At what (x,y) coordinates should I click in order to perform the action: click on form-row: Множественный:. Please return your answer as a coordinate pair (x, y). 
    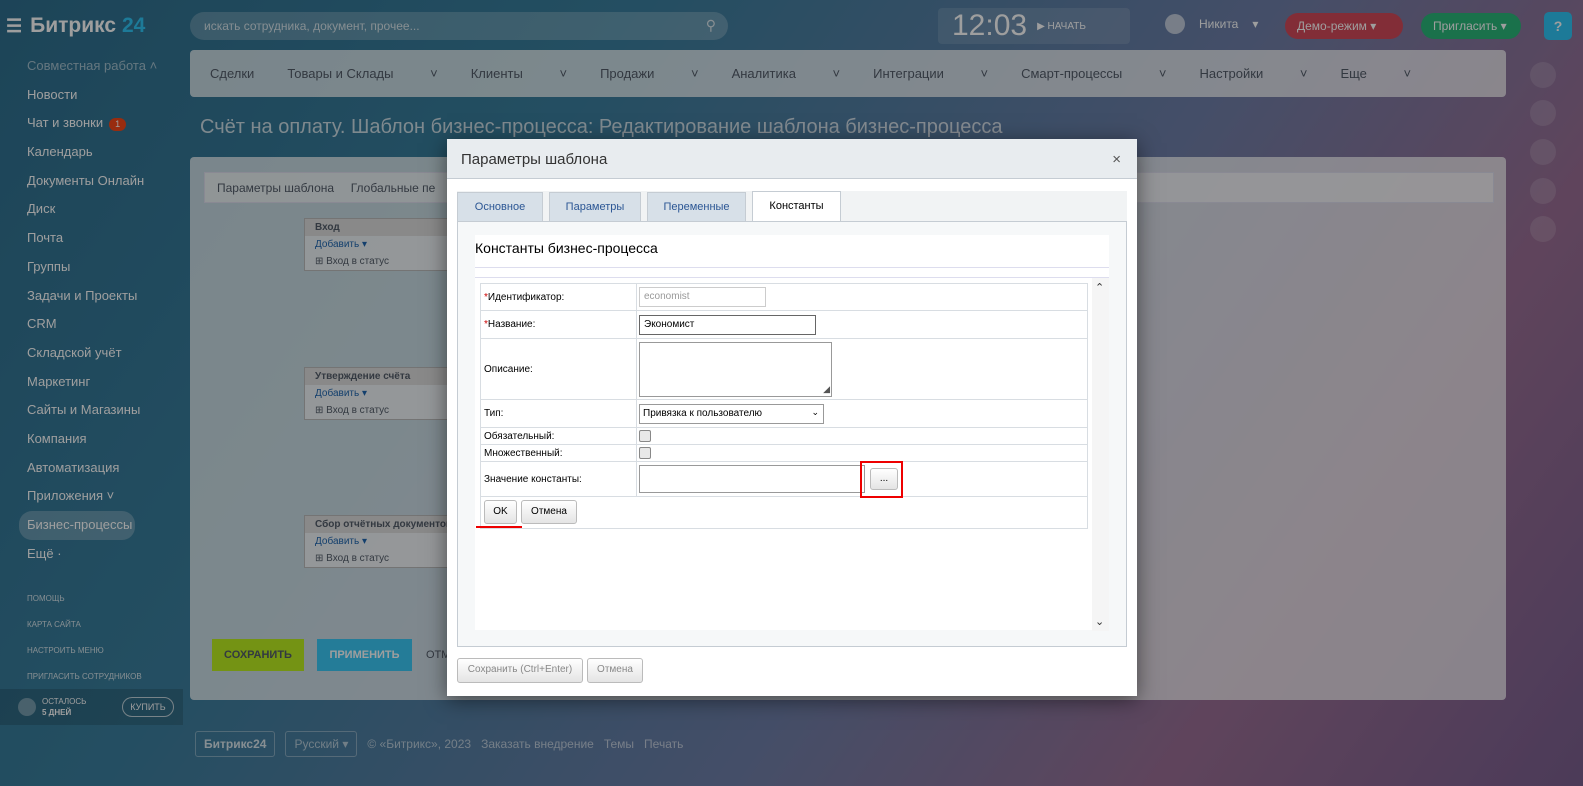
    Looking at the image, I should click on (784, 453).